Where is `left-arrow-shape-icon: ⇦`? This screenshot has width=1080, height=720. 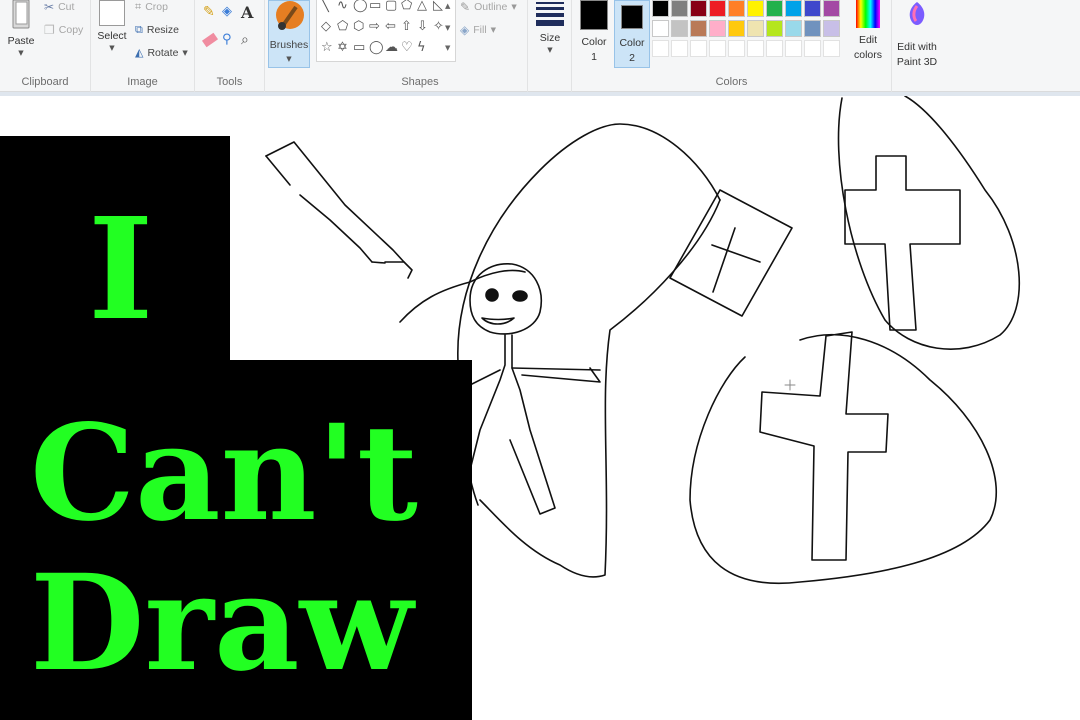
left-arrow-shape-icon: ⇦ is located at coordinates (390, 26).